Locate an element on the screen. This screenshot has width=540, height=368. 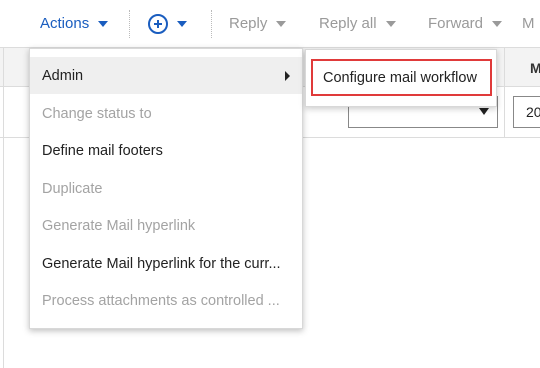
more-button: M is located at coordinates (528, 23).